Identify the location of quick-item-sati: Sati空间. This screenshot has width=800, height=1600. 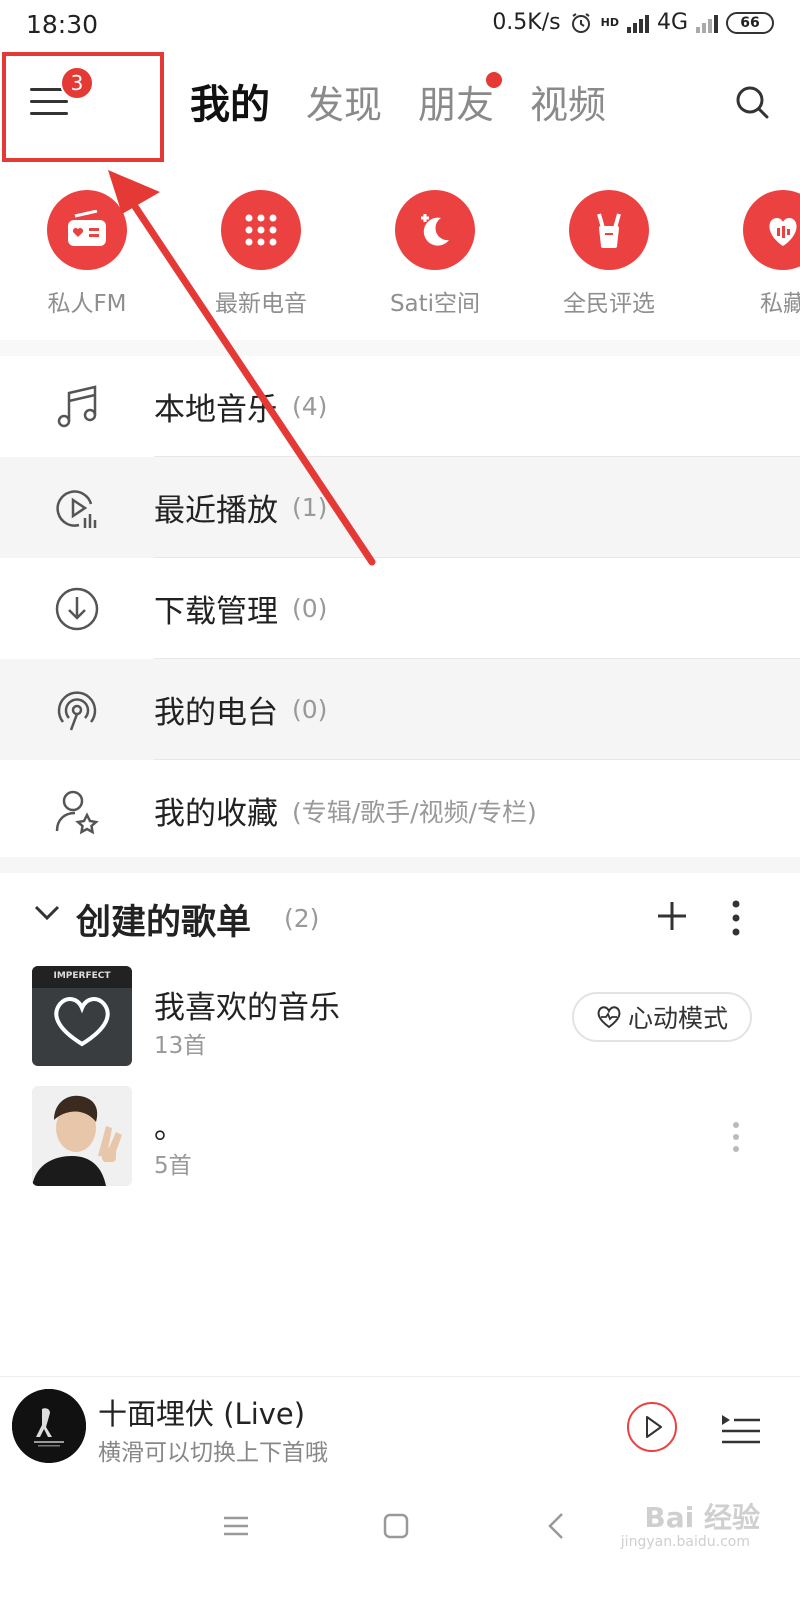
(435, 254).